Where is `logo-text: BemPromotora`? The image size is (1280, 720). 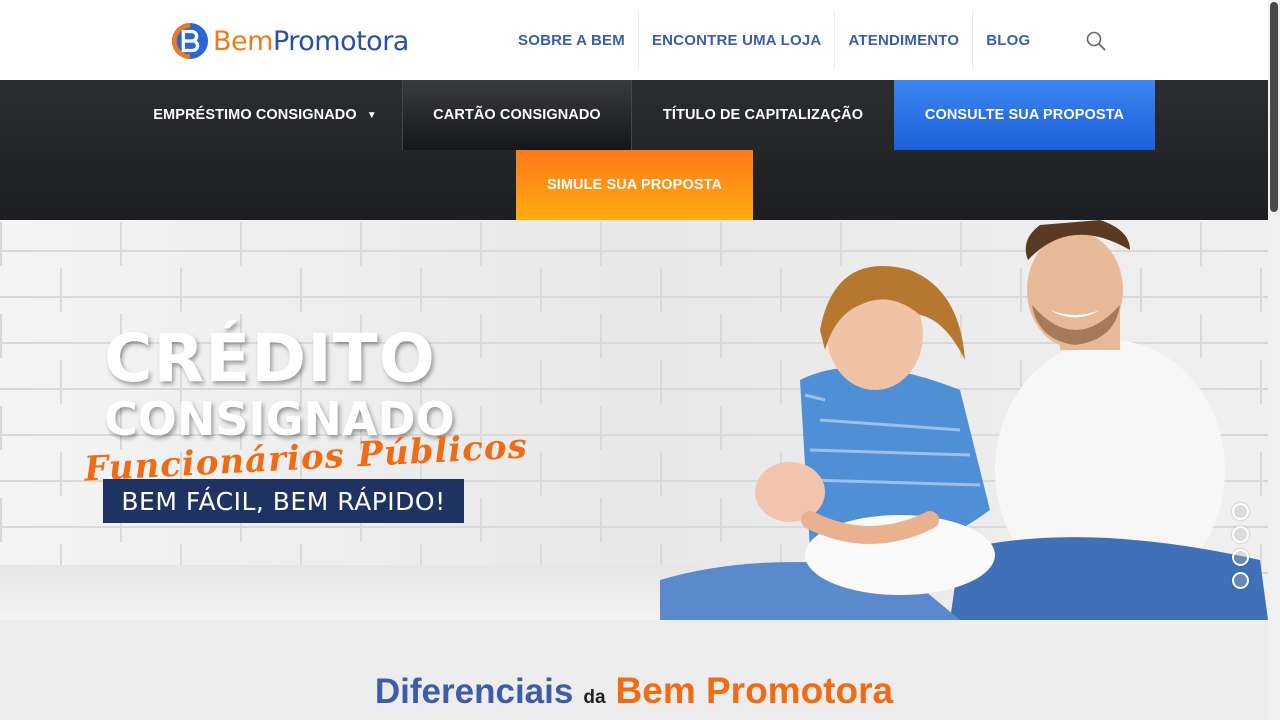 logo-text: BemPromotora is located at coordinates (311, 41).